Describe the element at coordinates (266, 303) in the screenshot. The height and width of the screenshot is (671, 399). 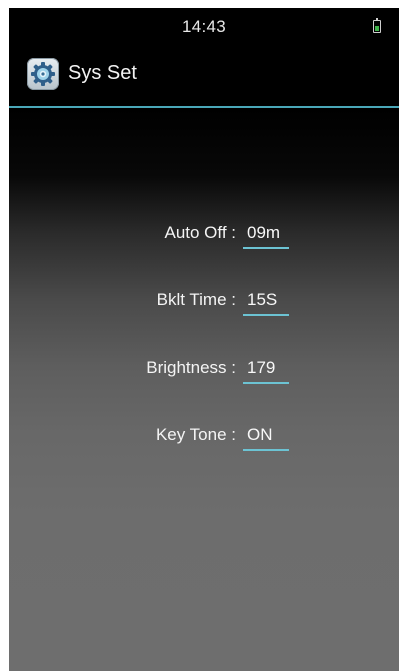
I see `setting-value-field: 15S` at that location.